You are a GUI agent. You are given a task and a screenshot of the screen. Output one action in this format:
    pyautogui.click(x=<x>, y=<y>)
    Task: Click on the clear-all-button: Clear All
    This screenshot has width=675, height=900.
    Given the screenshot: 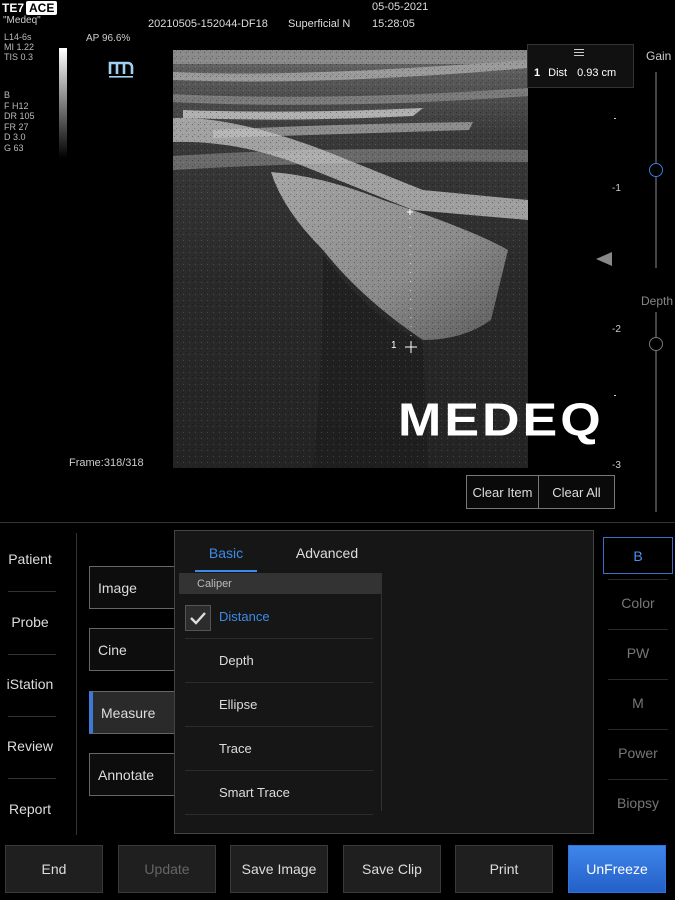 What is the action you would take?
    pyautogui.click(x=576, y=492)
    